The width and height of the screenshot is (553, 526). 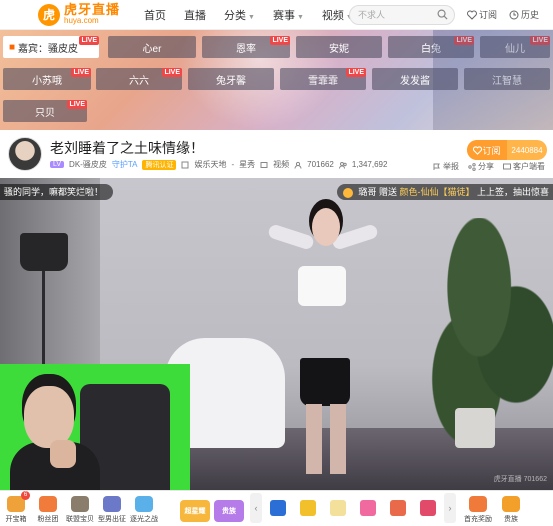 I want to click on nav-item-2: 分类 ▼, so click(x=239, y=15).